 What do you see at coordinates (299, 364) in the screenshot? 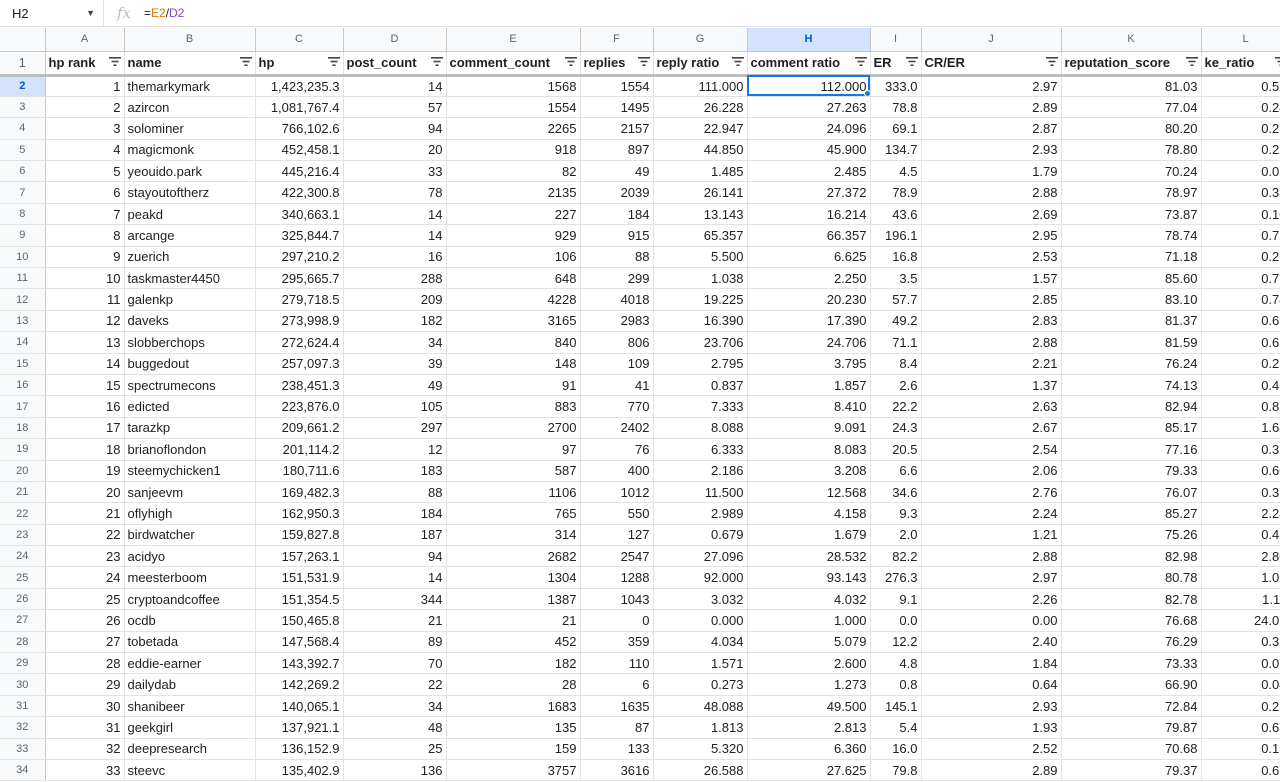
I see `cell: 257,097.3` at bounding box center [299, 364].